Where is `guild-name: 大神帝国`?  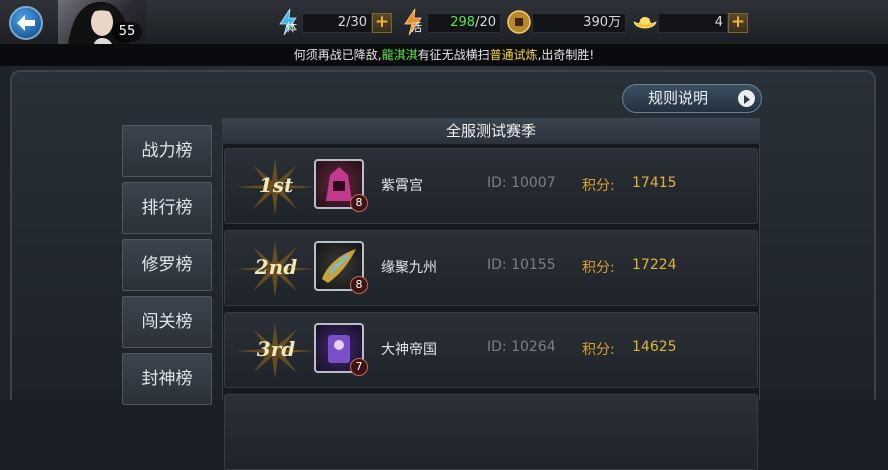
guild-name: 大神帝国 is located at coordinates (409, 350).